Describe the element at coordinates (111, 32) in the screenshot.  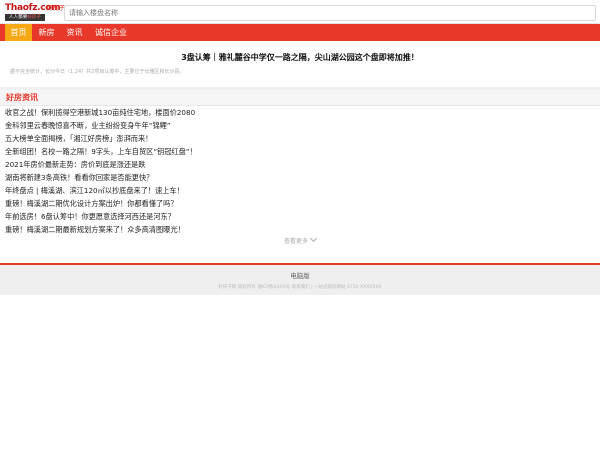
I see `nav-item-trusted-companies: 诚信企业` at that location.